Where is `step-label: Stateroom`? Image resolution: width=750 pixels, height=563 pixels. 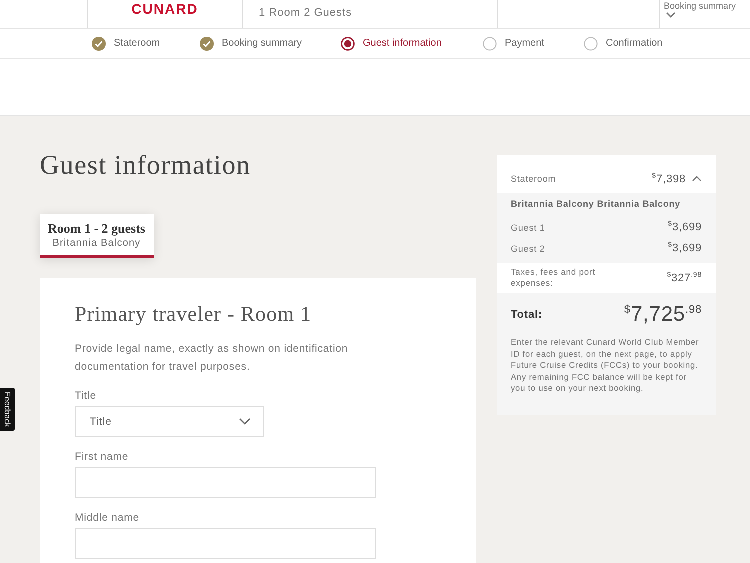
step-label: Stateroom is located at coordinates (137, 43).